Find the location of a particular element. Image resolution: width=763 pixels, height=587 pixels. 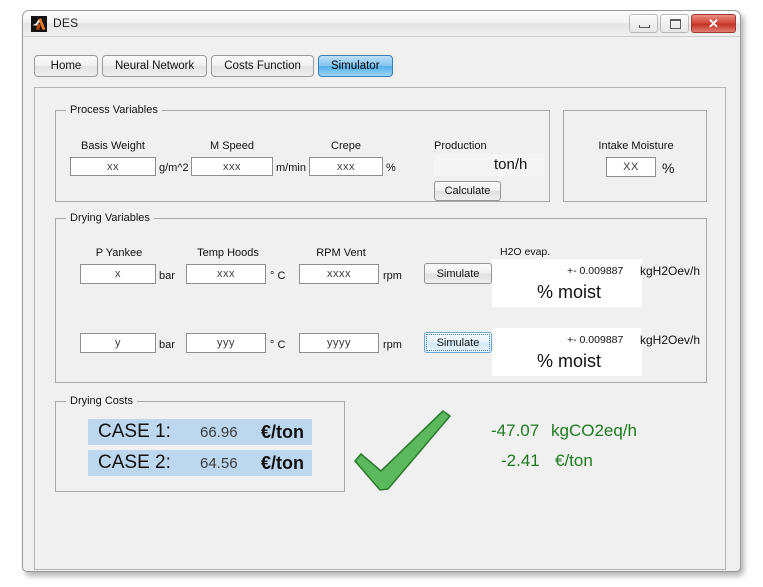

minimize-button is located at coordinates (643, 23).